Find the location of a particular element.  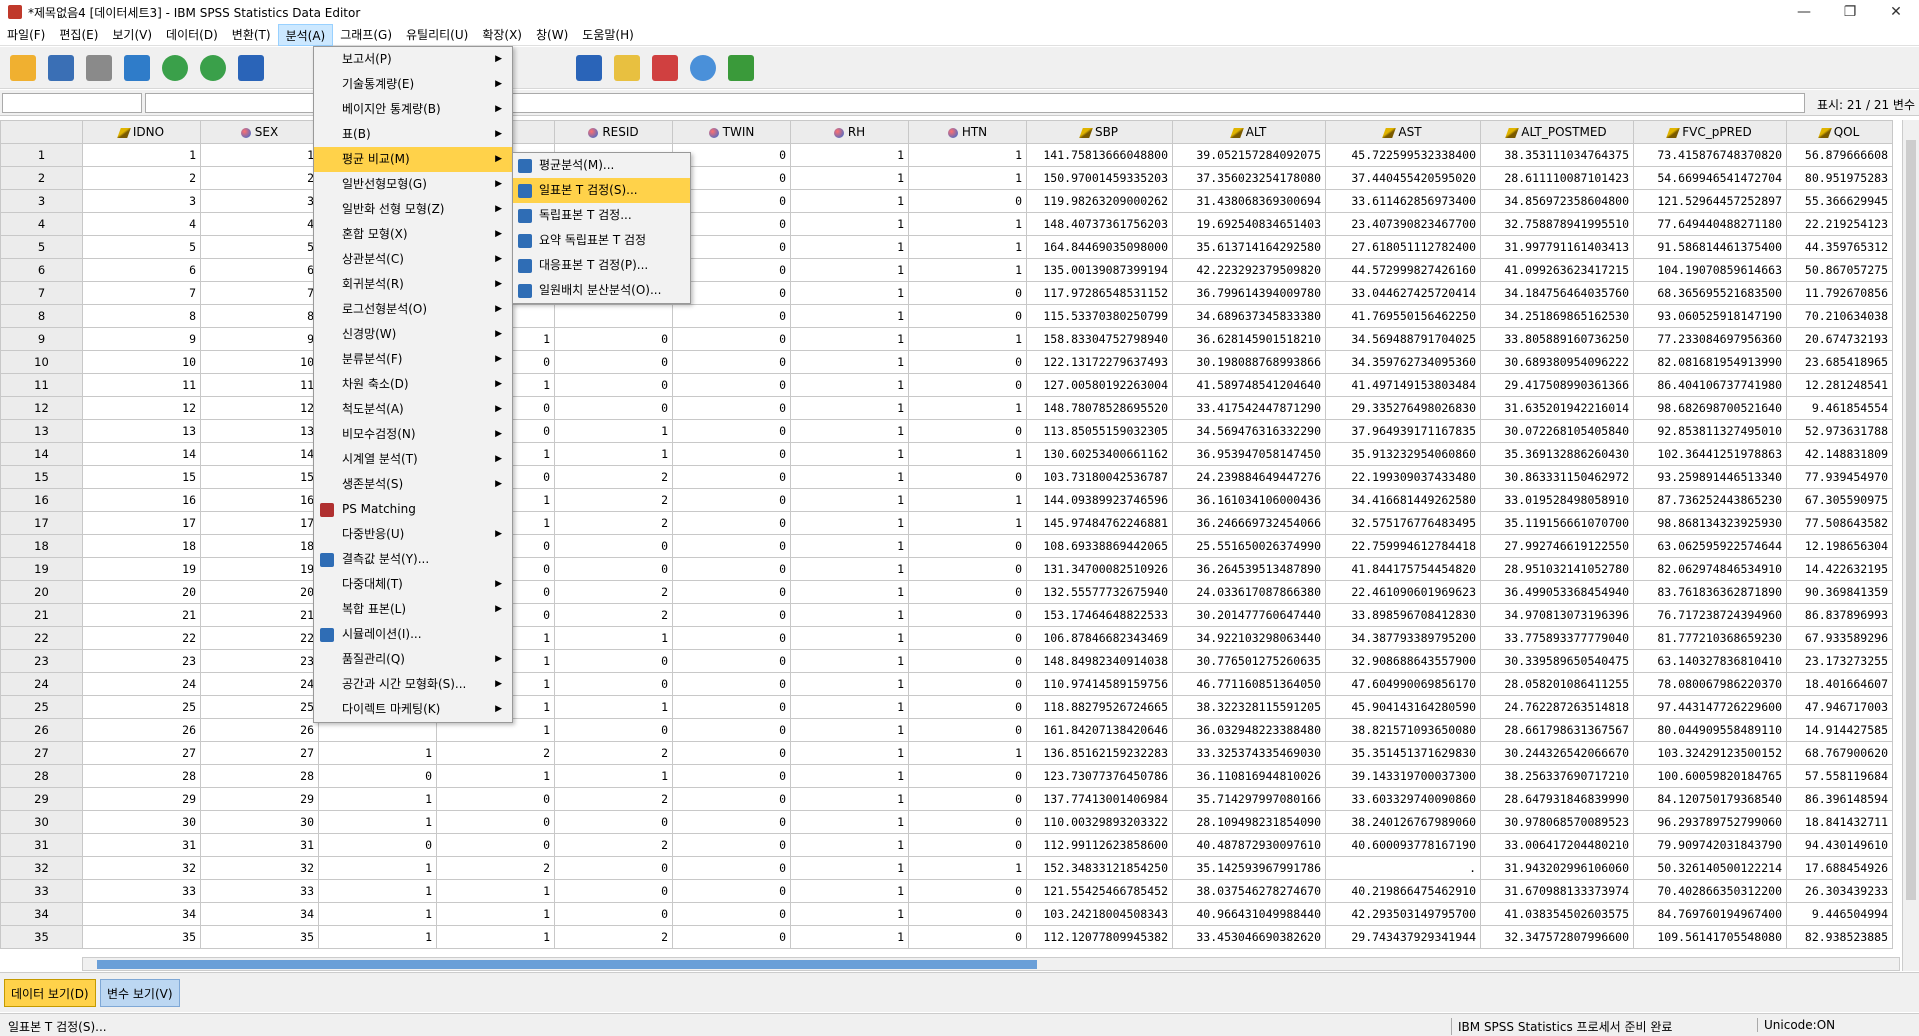

row-number: 23 is located at coordinates (41, 661).